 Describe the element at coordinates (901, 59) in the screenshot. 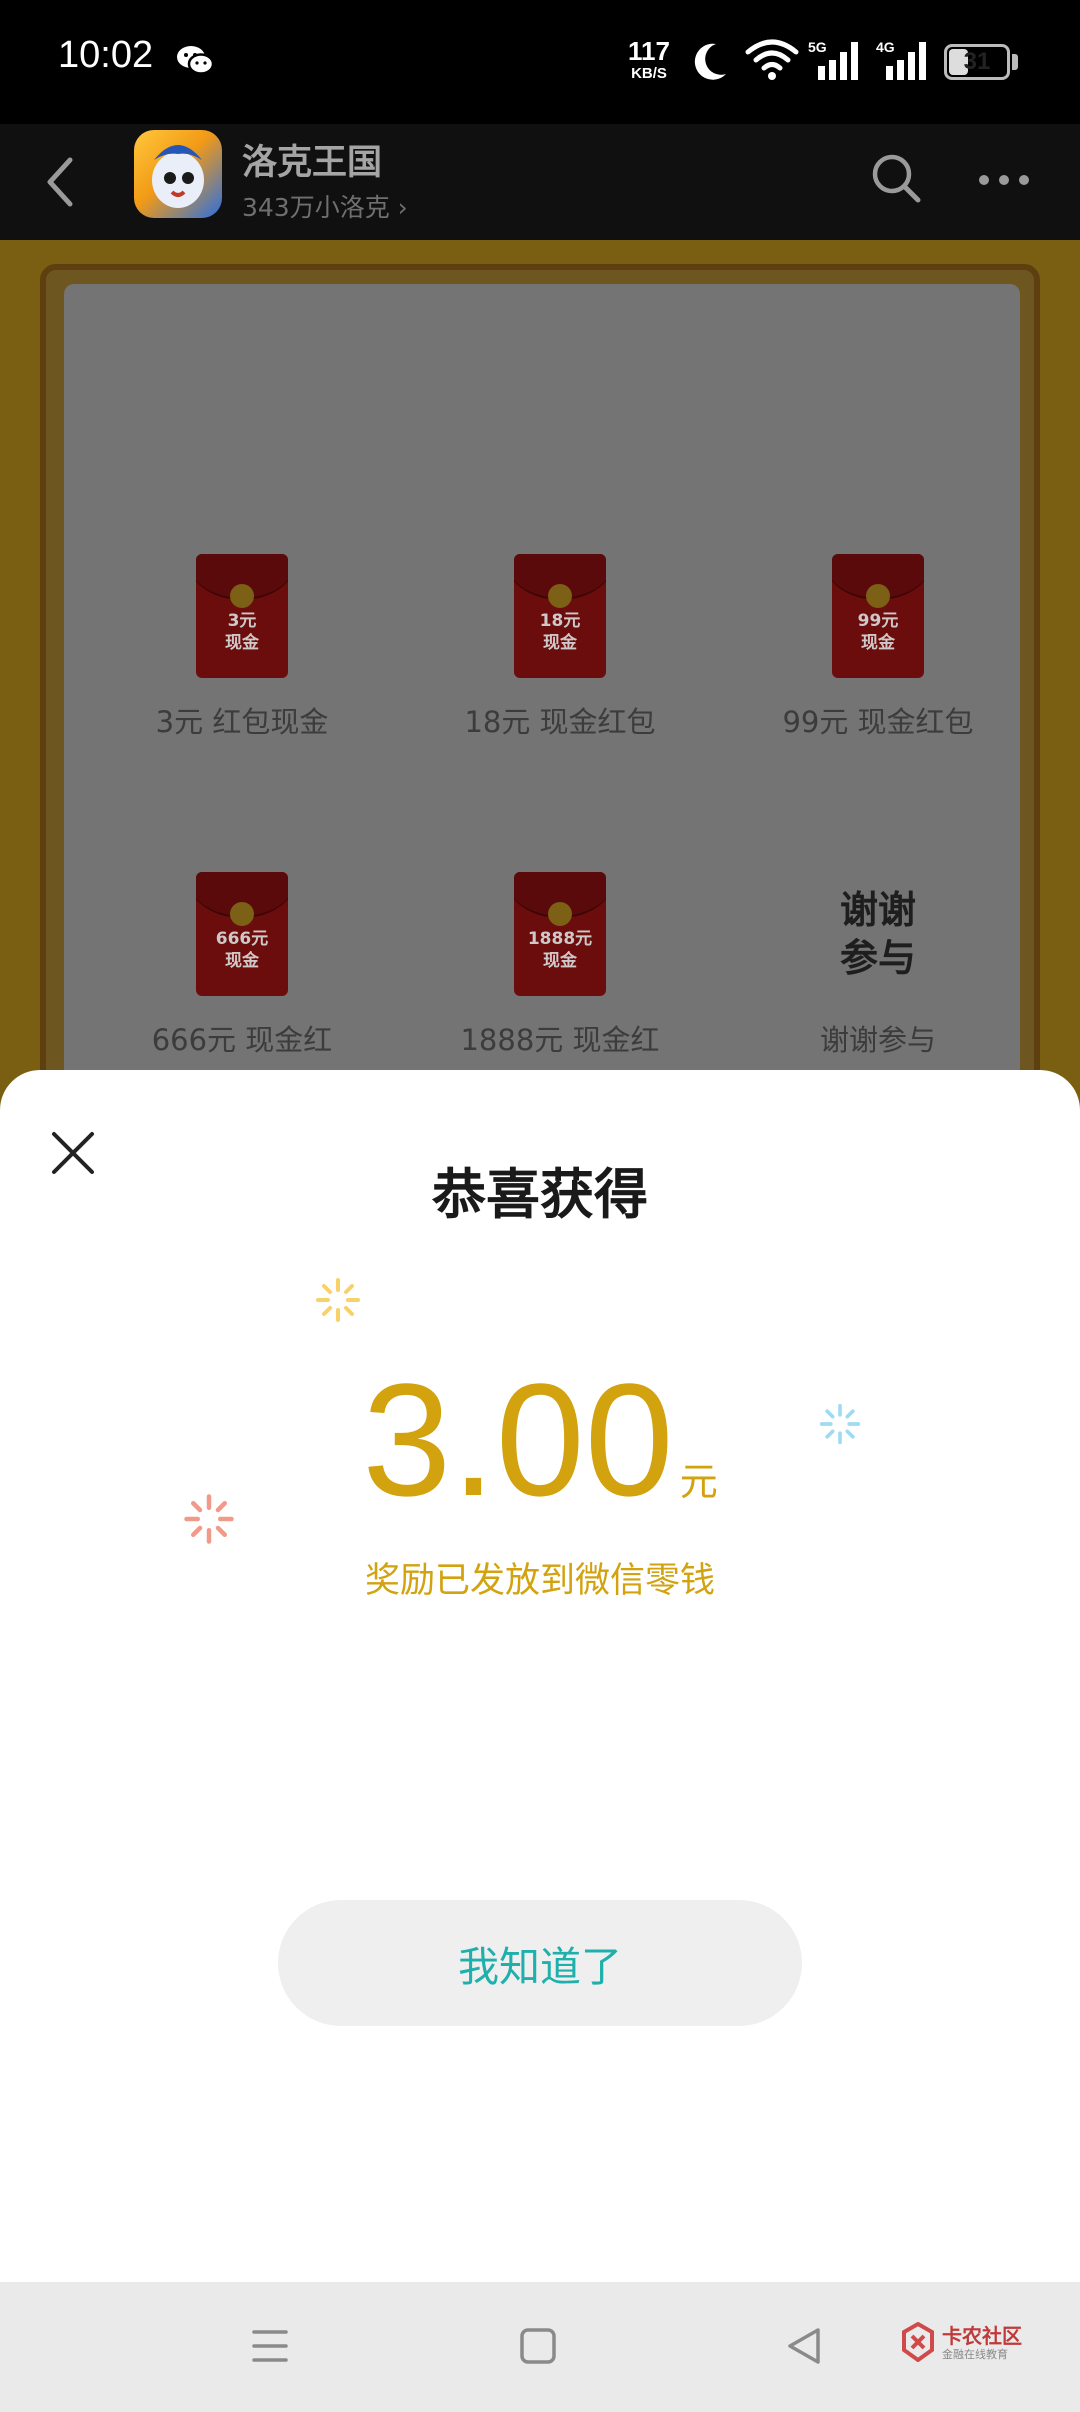

I see `signal-4g-icon: 4G` at that location.